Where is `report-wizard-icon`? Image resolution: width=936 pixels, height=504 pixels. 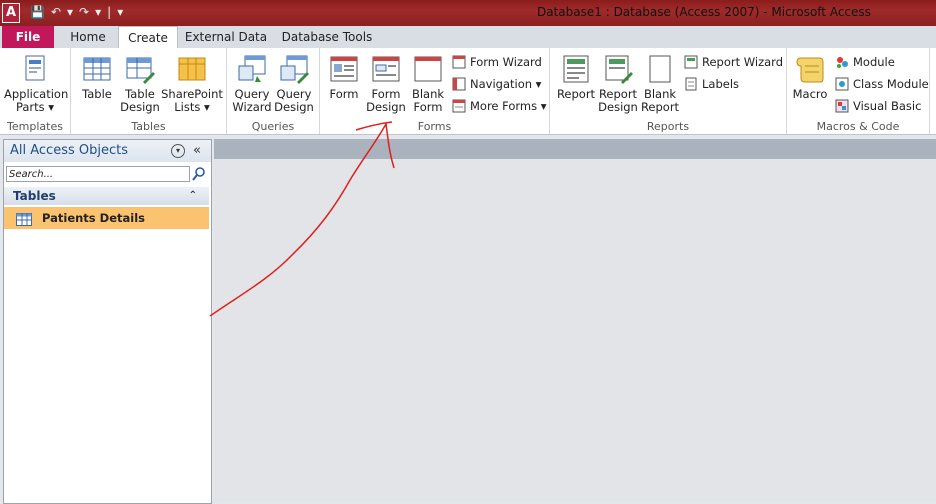
report-wizard-icon is located at coordinates (691, 62).